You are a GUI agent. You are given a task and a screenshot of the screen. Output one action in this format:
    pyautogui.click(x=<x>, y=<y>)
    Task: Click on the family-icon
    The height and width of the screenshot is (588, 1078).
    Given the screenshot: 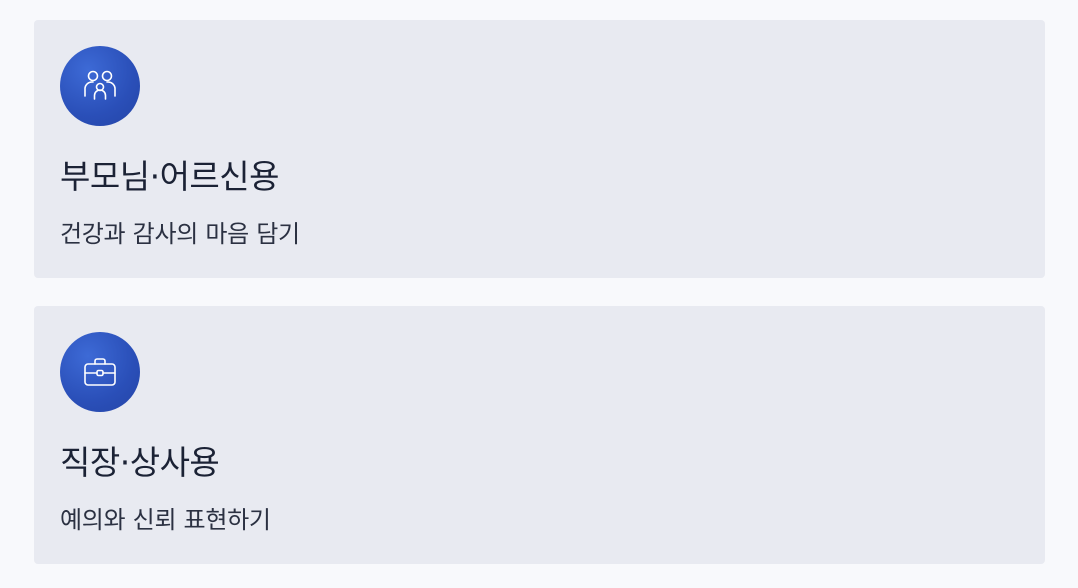 What is the action you would take?
    pyautogui.click(x=100, y=86)
    